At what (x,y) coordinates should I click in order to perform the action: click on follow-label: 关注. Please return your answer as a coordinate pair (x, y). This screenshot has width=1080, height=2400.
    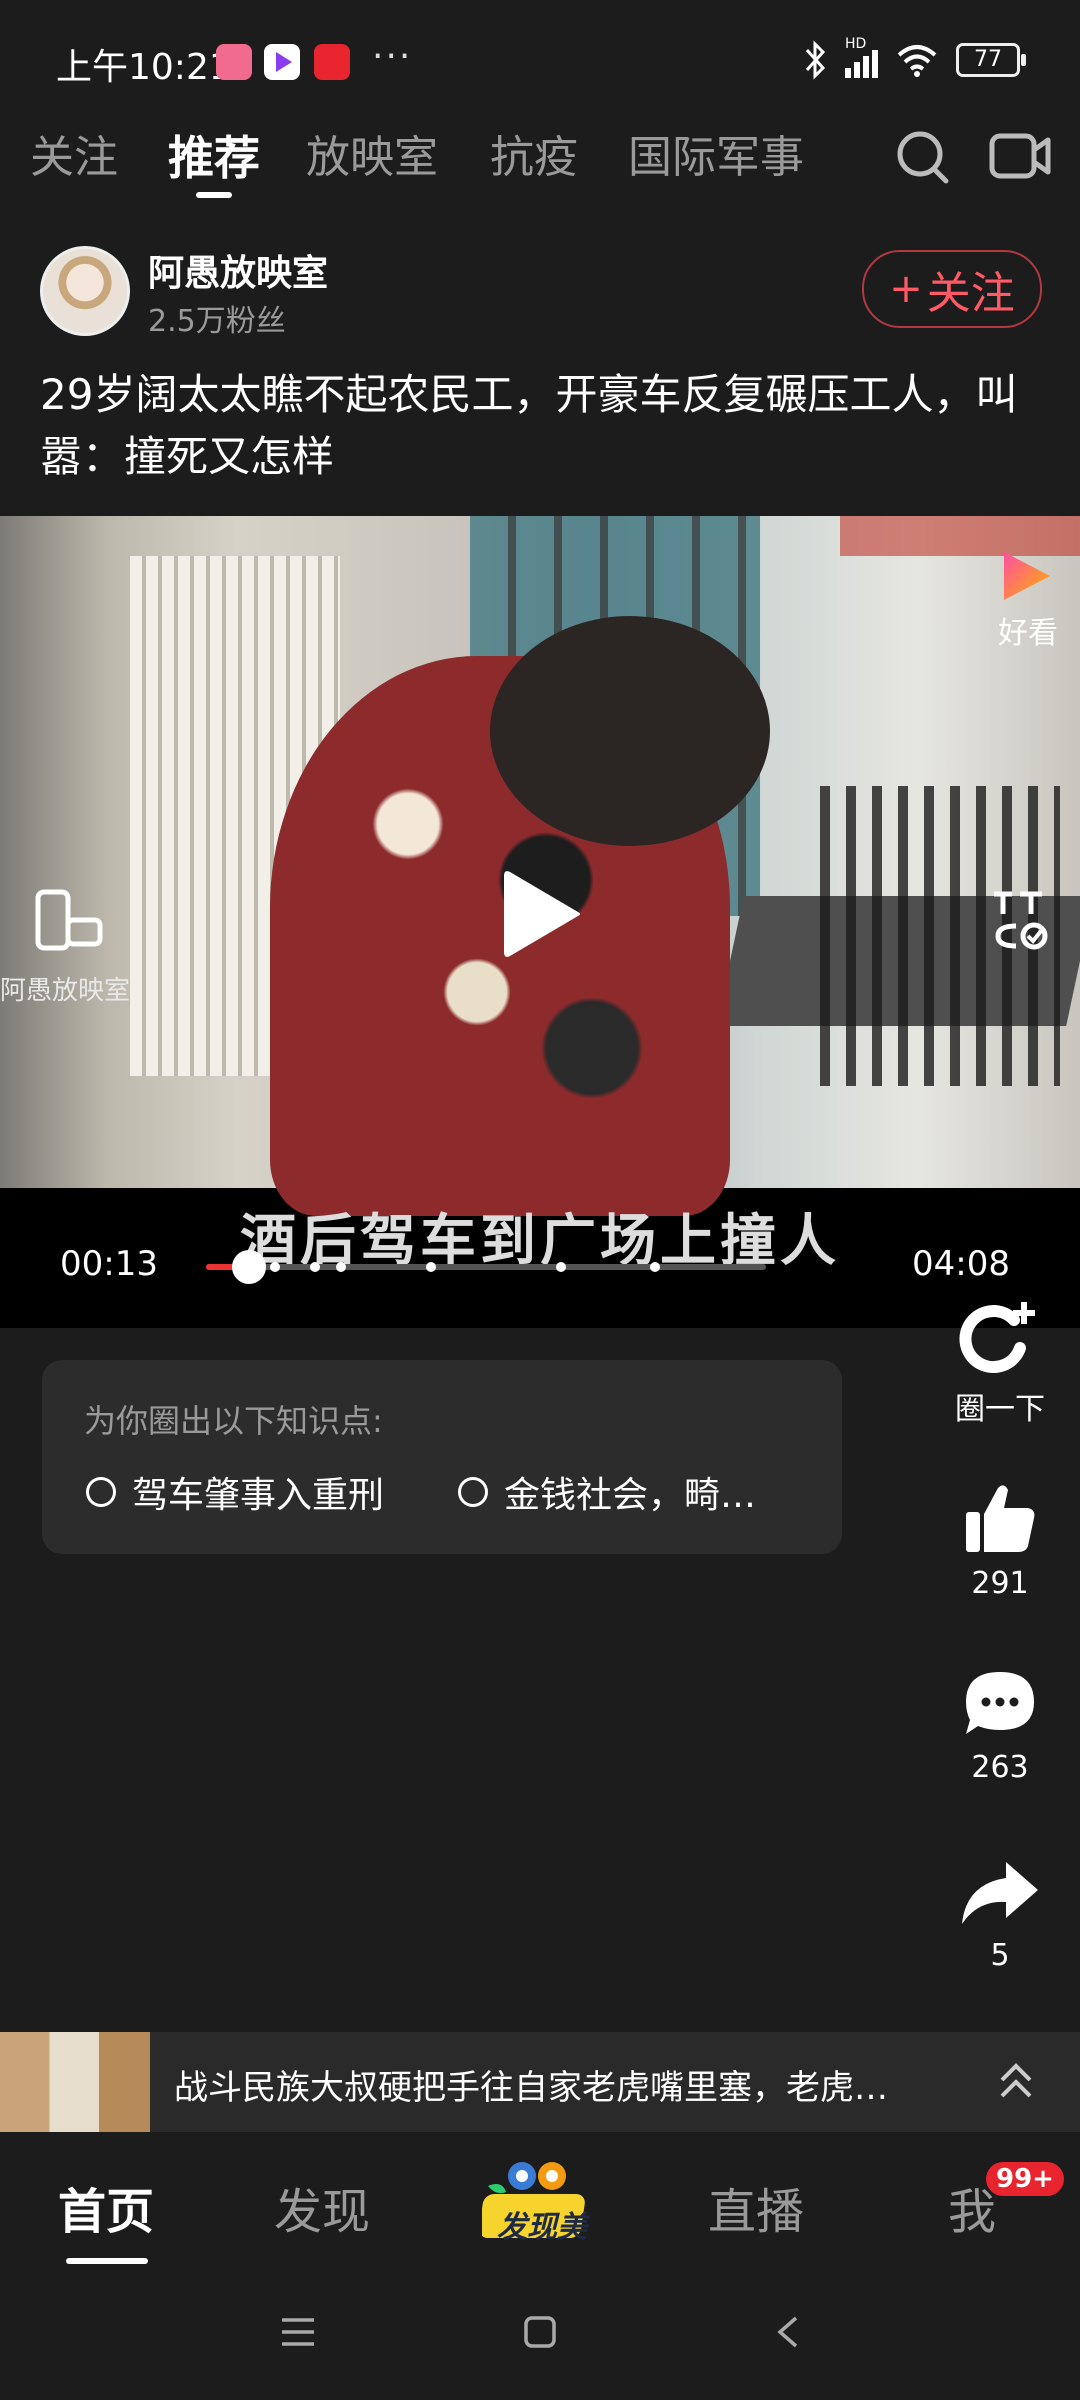
    Looking at the image, I should click on (970, 293).